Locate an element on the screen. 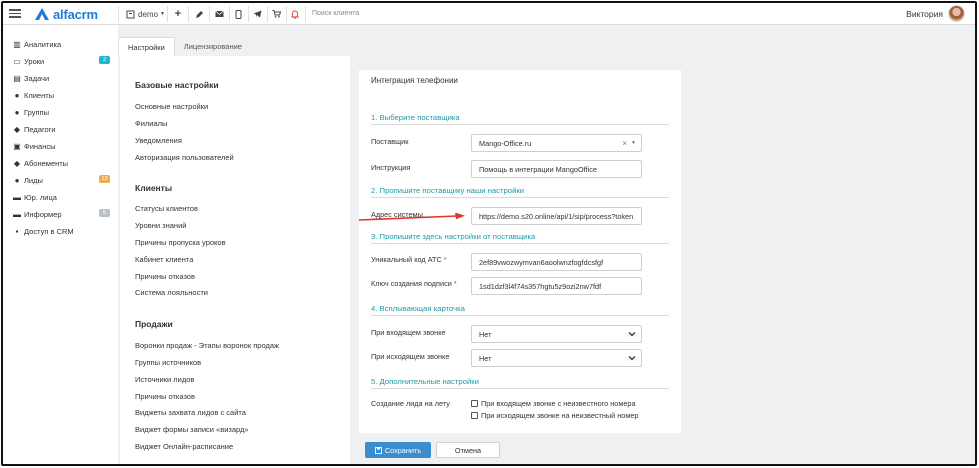  sidebar-item-tasks: ▤ Задачи is located at coordinates (62, 78).